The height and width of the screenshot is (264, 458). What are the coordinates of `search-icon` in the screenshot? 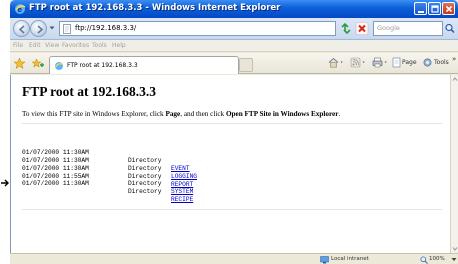 It's located at (450, 28).